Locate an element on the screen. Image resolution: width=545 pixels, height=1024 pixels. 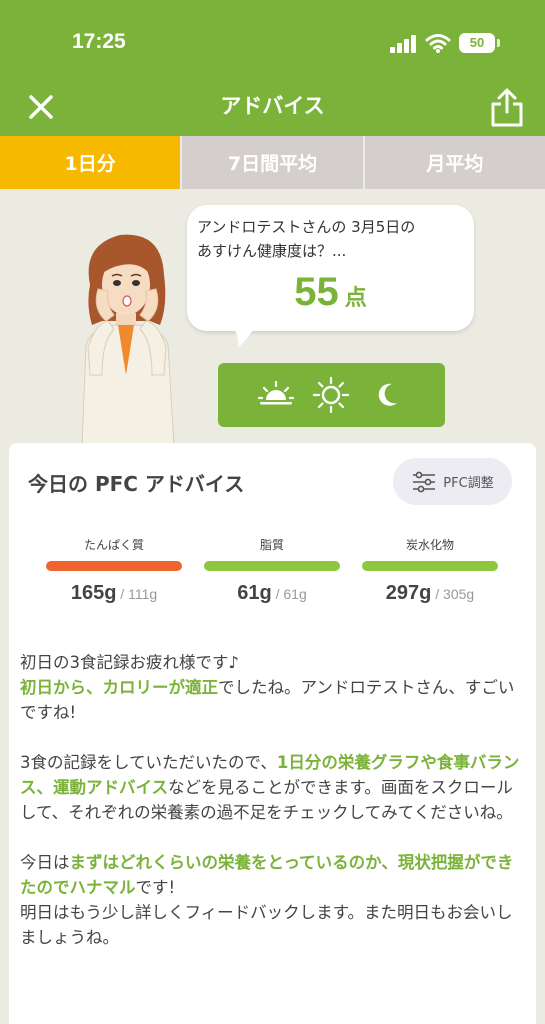
signal-icon is located at coordinates (403, 44).